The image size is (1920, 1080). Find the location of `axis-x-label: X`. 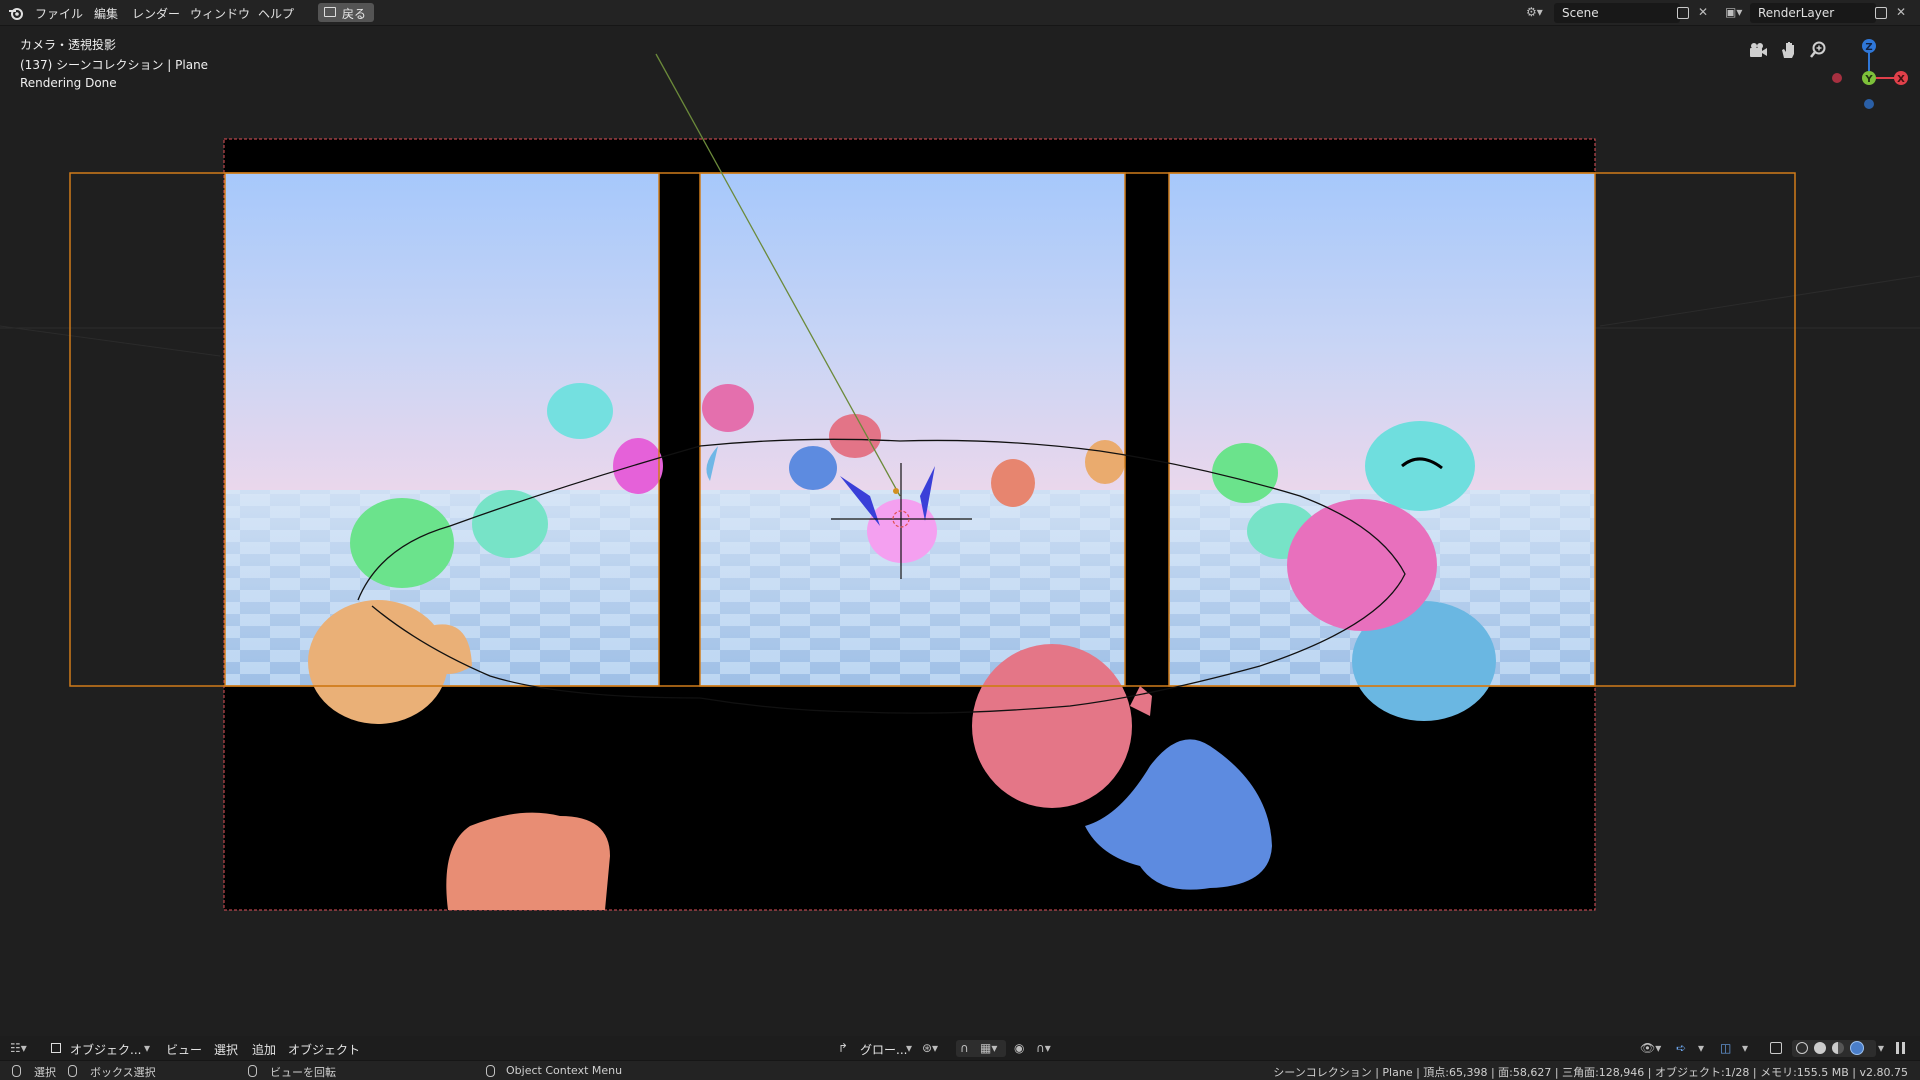

axis-x-label: X is located at coordinates (1901, 79).